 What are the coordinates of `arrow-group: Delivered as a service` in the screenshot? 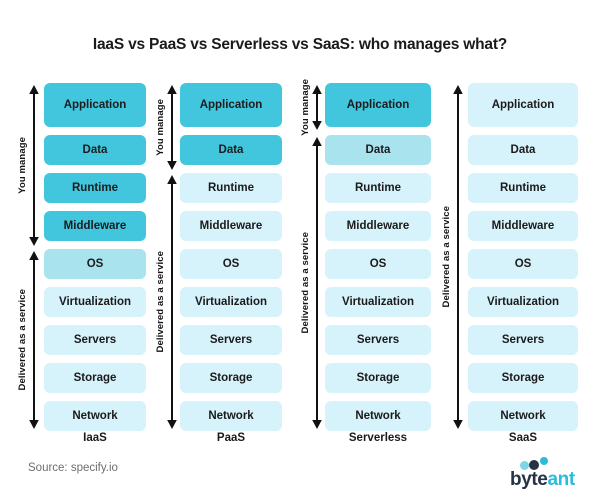 It's located at (453, 258).